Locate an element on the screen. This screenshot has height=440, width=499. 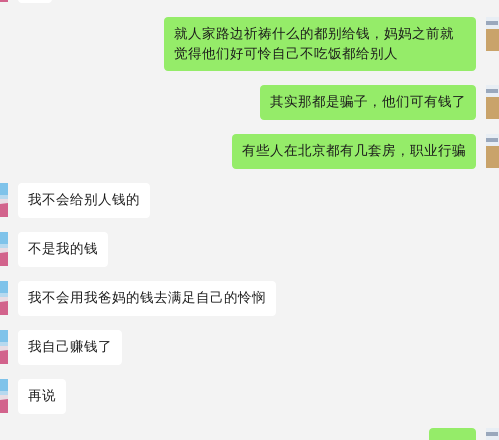
sent-message-bubble: 有些人在北京都有几套房，职业行骗 is located at coordinates (354, 151).